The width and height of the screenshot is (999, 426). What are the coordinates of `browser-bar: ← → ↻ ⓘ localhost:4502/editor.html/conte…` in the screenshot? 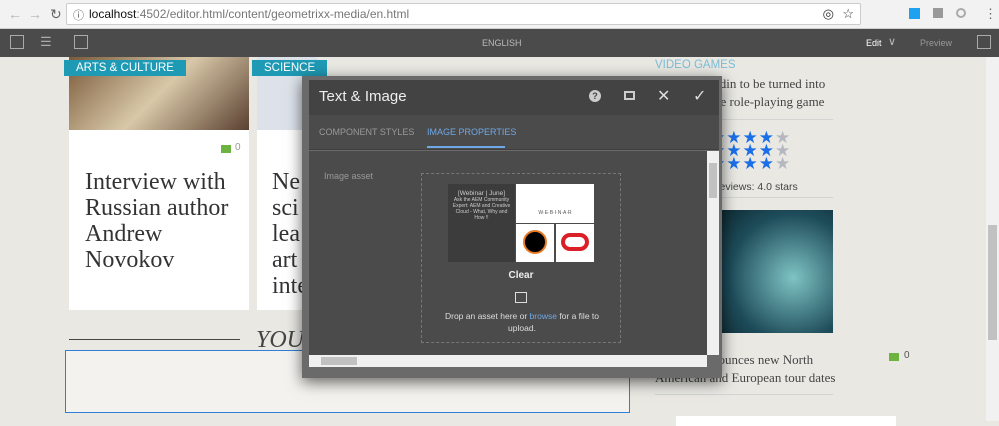 It's located at (499, 14).